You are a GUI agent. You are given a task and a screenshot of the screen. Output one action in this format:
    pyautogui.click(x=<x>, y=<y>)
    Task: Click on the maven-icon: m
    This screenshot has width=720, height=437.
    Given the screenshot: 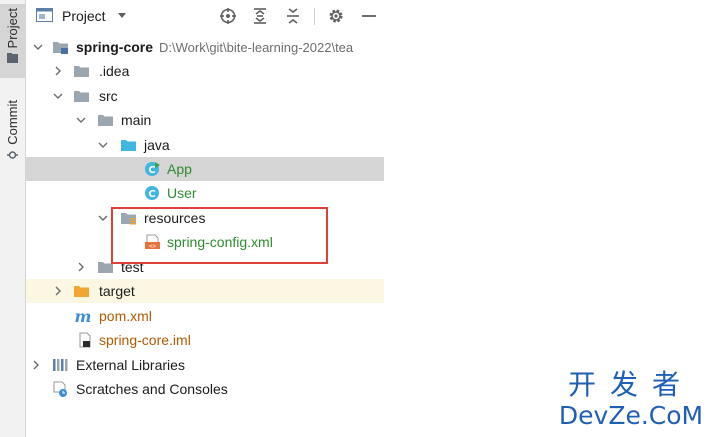 What is the action you would take?
    pyautogui.click(x=83, y=316)
    